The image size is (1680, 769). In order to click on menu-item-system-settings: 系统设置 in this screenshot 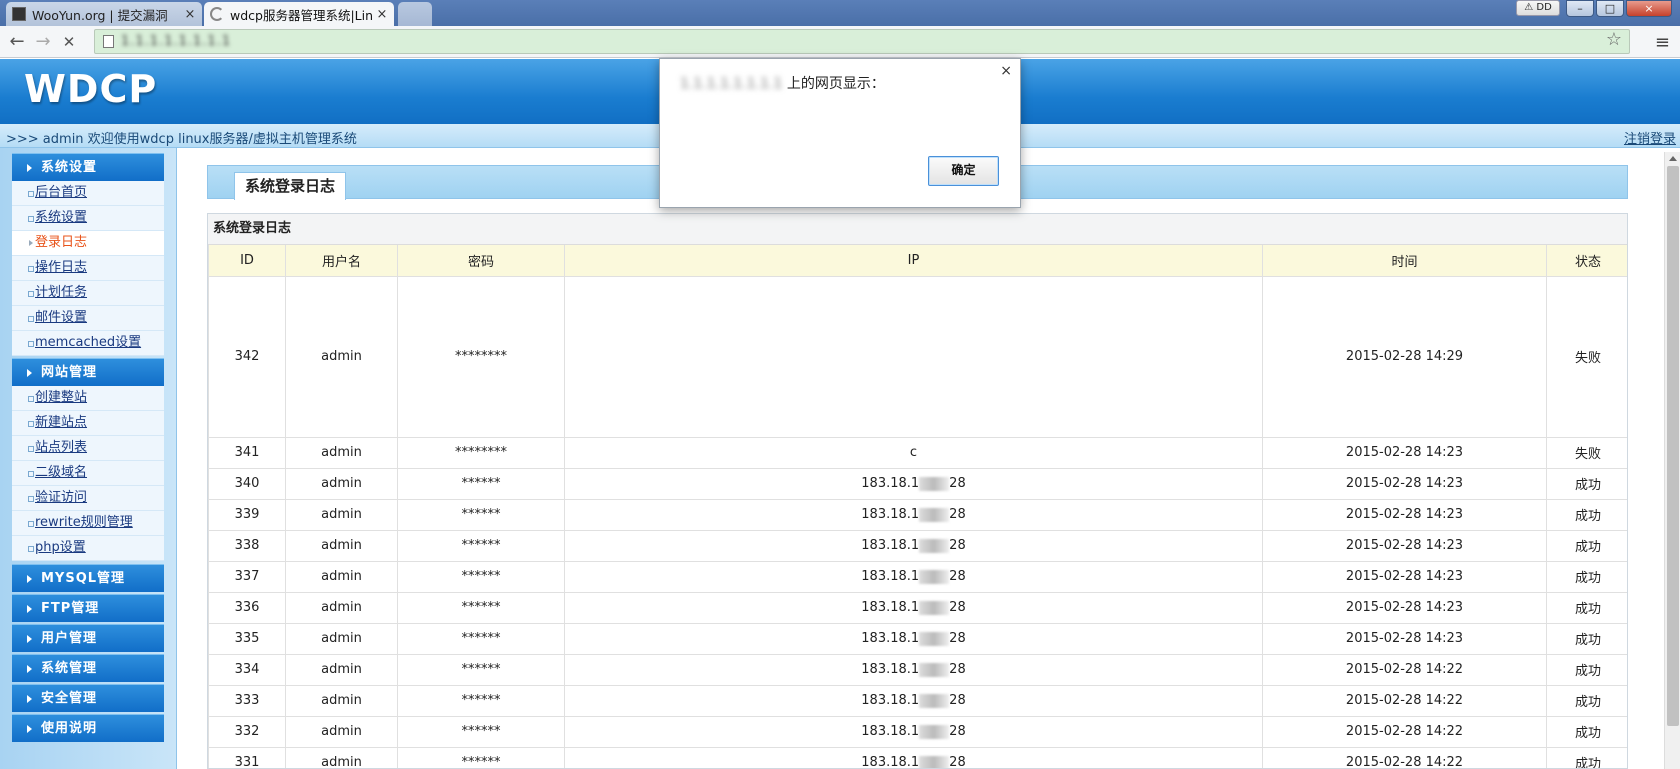, I will do `click(88, 218)`.